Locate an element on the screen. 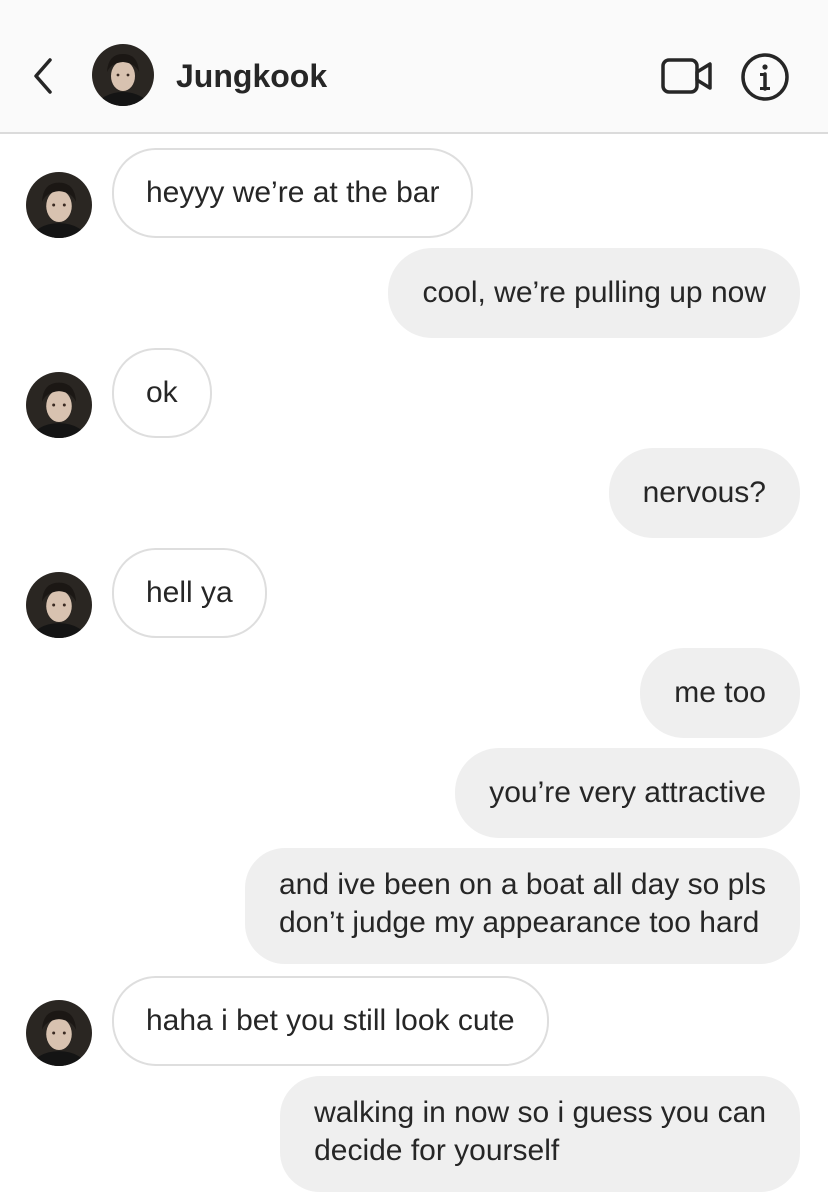 This screenshot has height=1200, width=828. contact-avatar is located at coordinates (123, 75).